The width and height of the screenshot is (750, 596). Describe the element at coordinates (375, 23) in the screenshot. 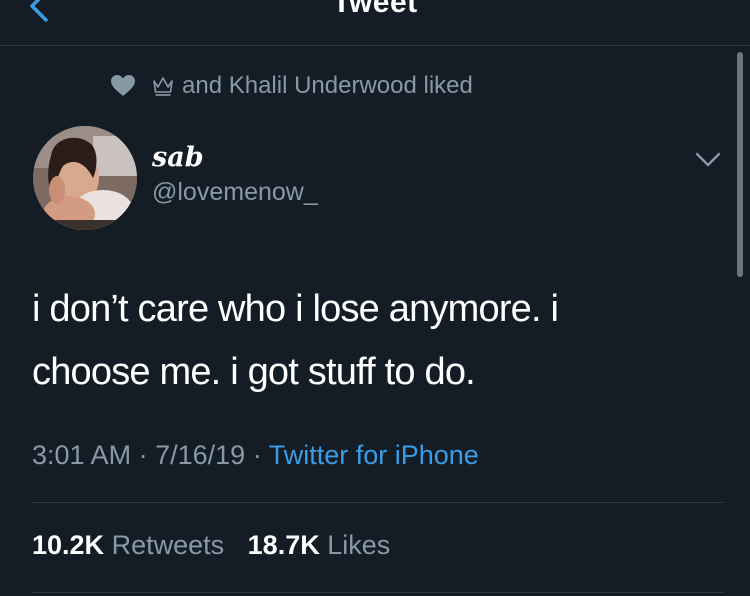

I see `navigation-header: Tweet` at that location.